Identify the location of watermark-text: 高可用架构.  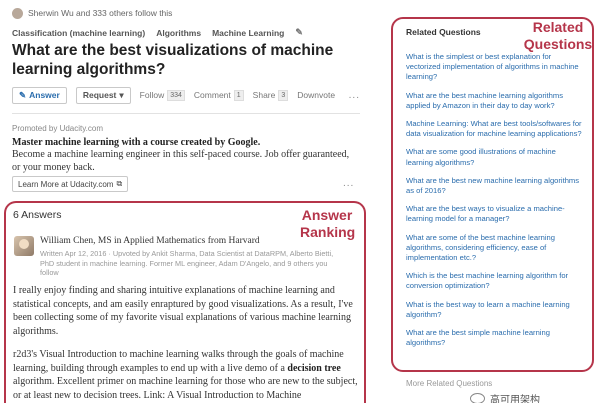
(515, 399).